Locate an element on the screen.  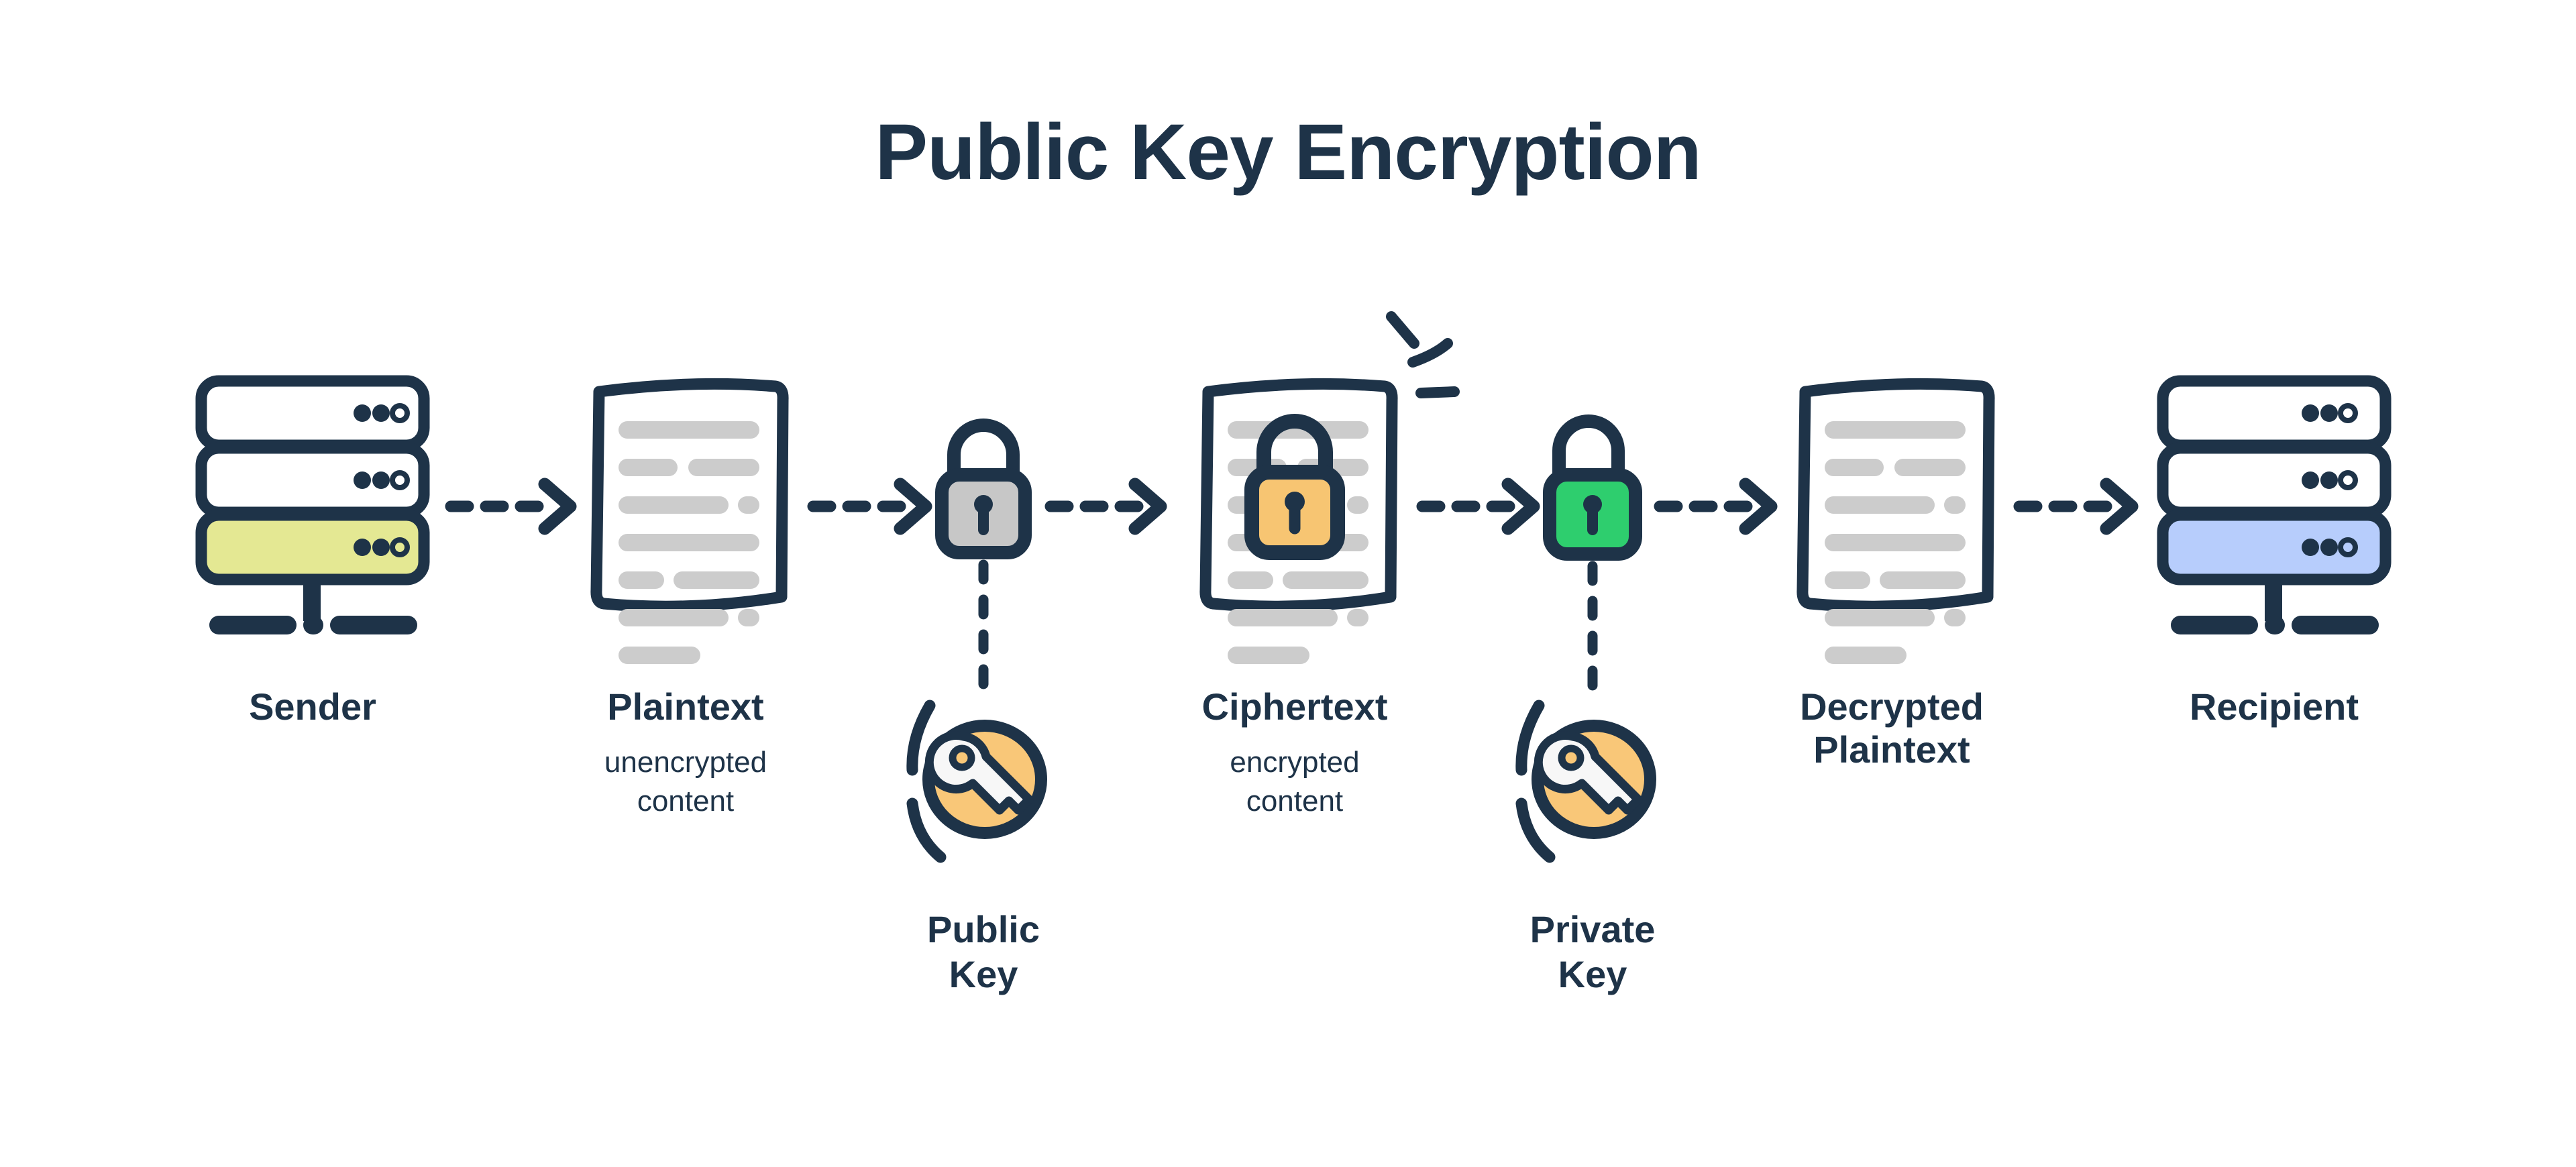
node-sub-plaintext: unencrypted content is located at coordinates (685, 782).